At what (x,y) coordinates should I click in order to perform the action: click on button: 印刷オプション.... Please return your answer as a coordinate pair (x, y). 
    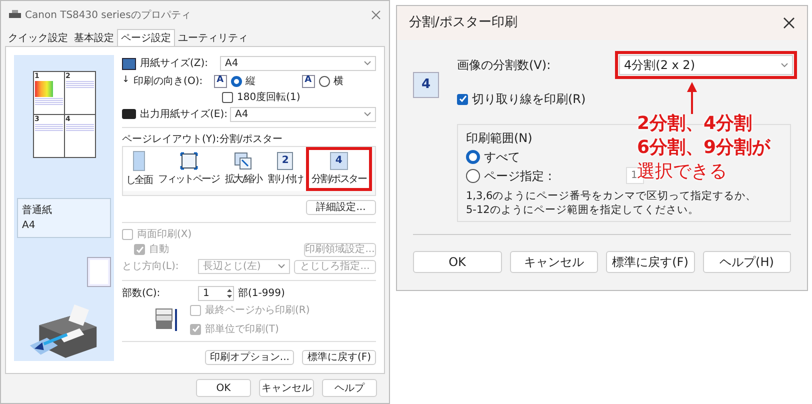
    Looking at the image, I should click on (249, 358).